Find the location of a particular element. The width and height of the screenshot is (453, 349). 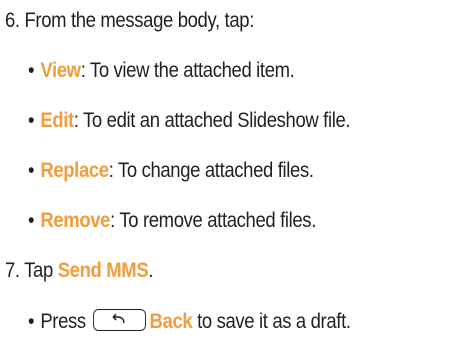

back-key is located at coordinates (120, 320).